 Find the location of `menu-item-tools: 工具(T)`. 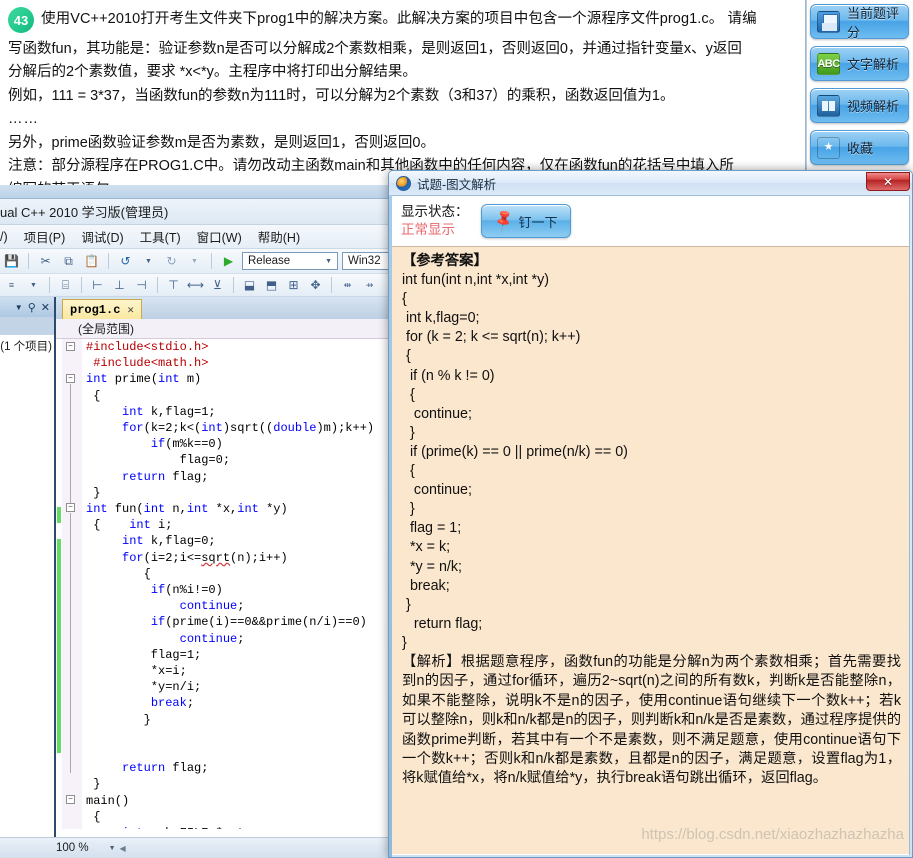

menu-item-tools: 工具(T) is located at coordinates (160, 236).